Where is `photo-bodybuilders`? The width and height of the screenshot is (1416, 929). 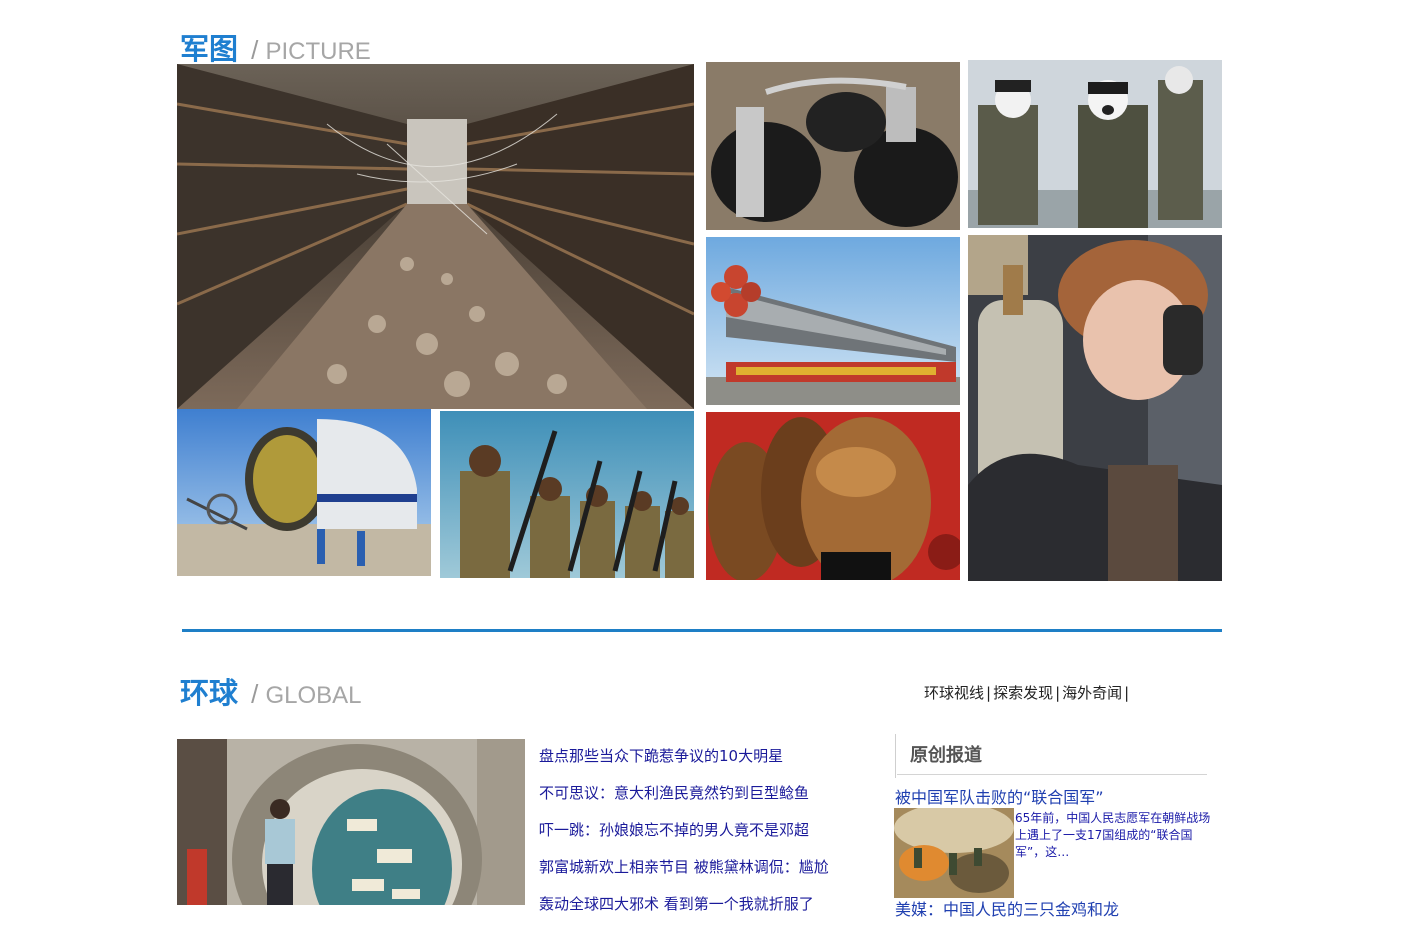
photo-bodybuilders is located at coordinates (833, 496).